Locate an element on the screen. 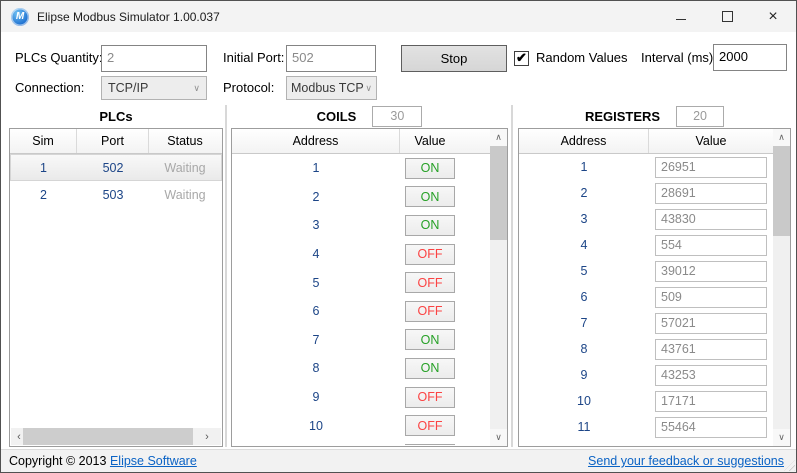 This screenshot has height=473, width=797. register-value-input: 43761 is located at coordinates (711, 349).